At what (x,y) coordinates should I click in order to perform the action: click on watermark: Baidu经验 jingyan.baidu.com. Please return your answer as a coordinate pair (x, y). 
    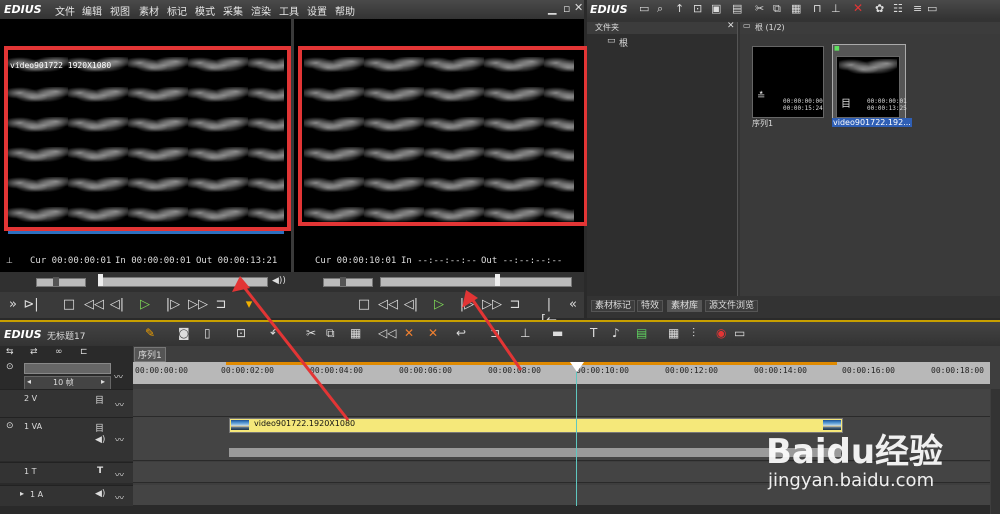
    Looking at the image, I should click on (878, 454).